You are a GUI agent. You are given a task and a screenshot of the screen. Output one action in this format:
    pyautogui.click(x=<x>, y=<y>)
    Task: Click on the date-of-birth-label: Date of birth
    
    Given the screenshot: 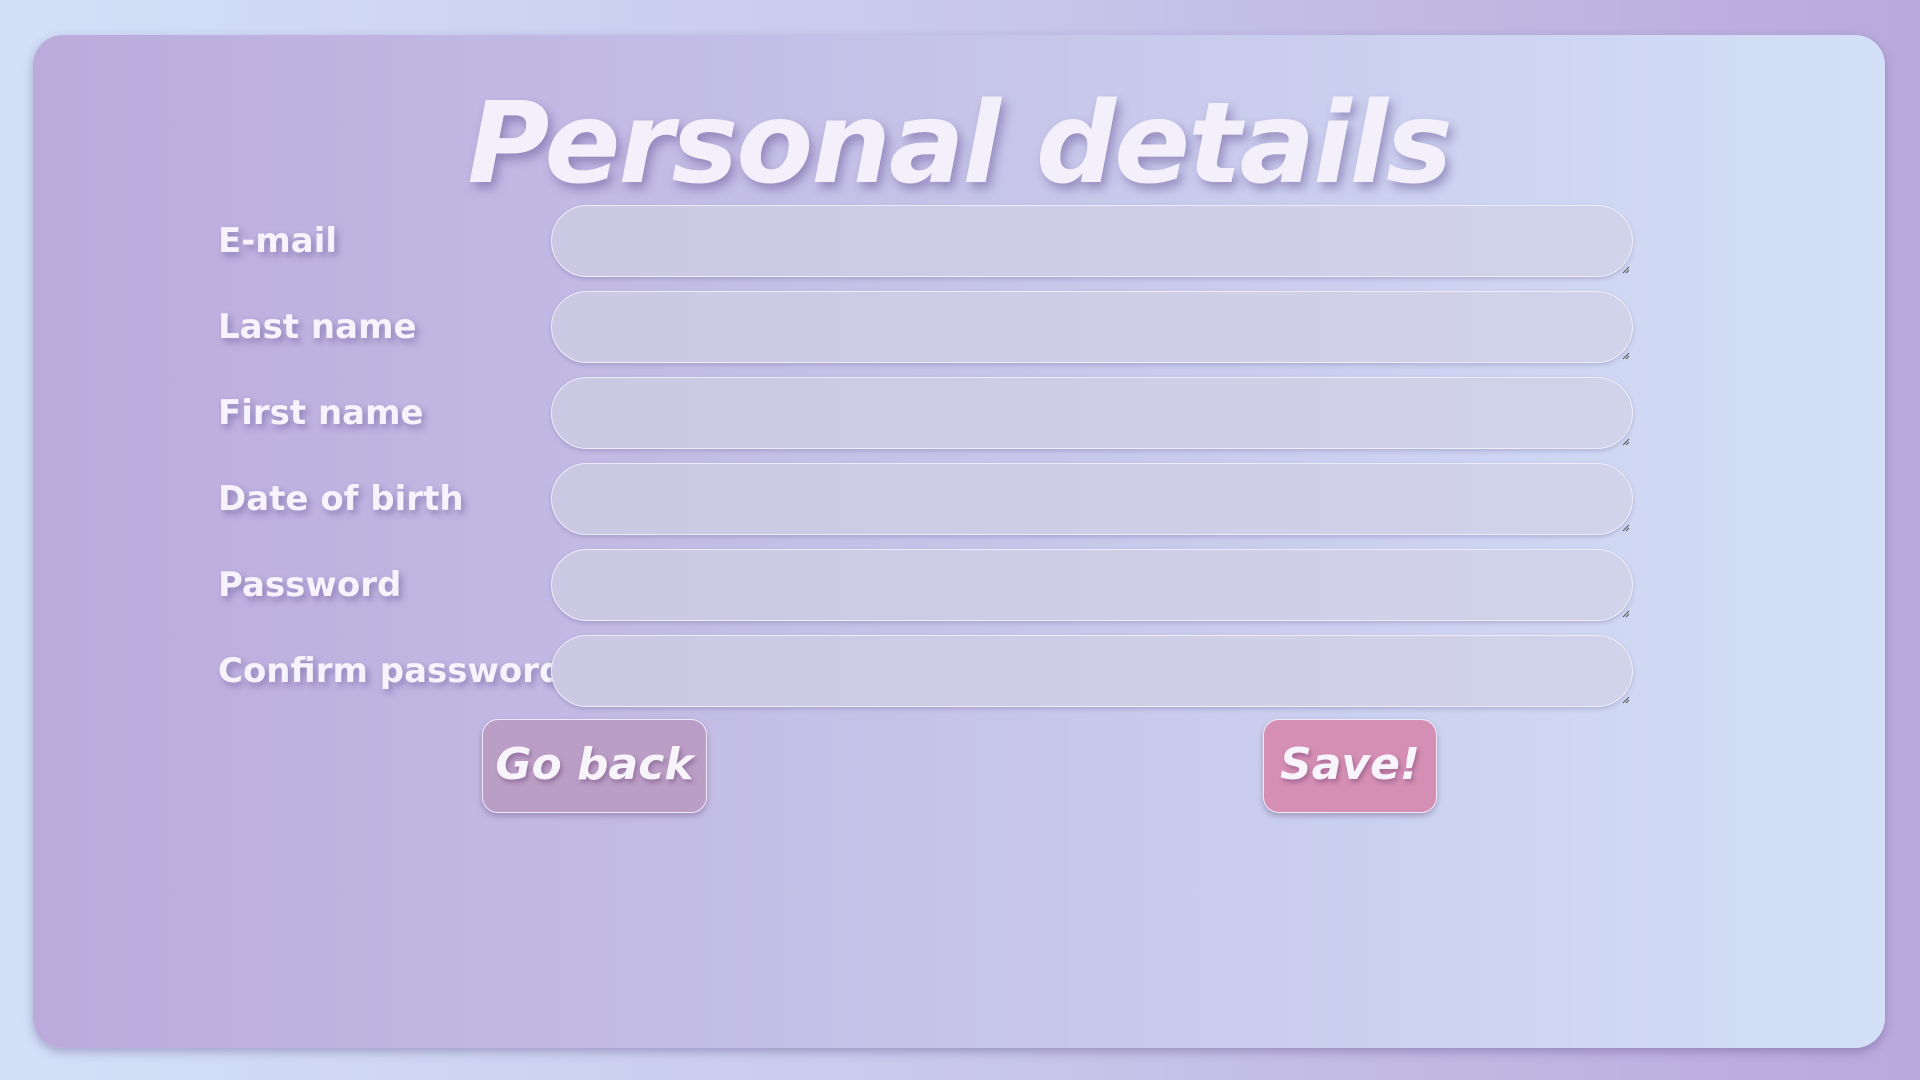 What is the action you would take?
    pyautogui.click(x=341, y=499)
    